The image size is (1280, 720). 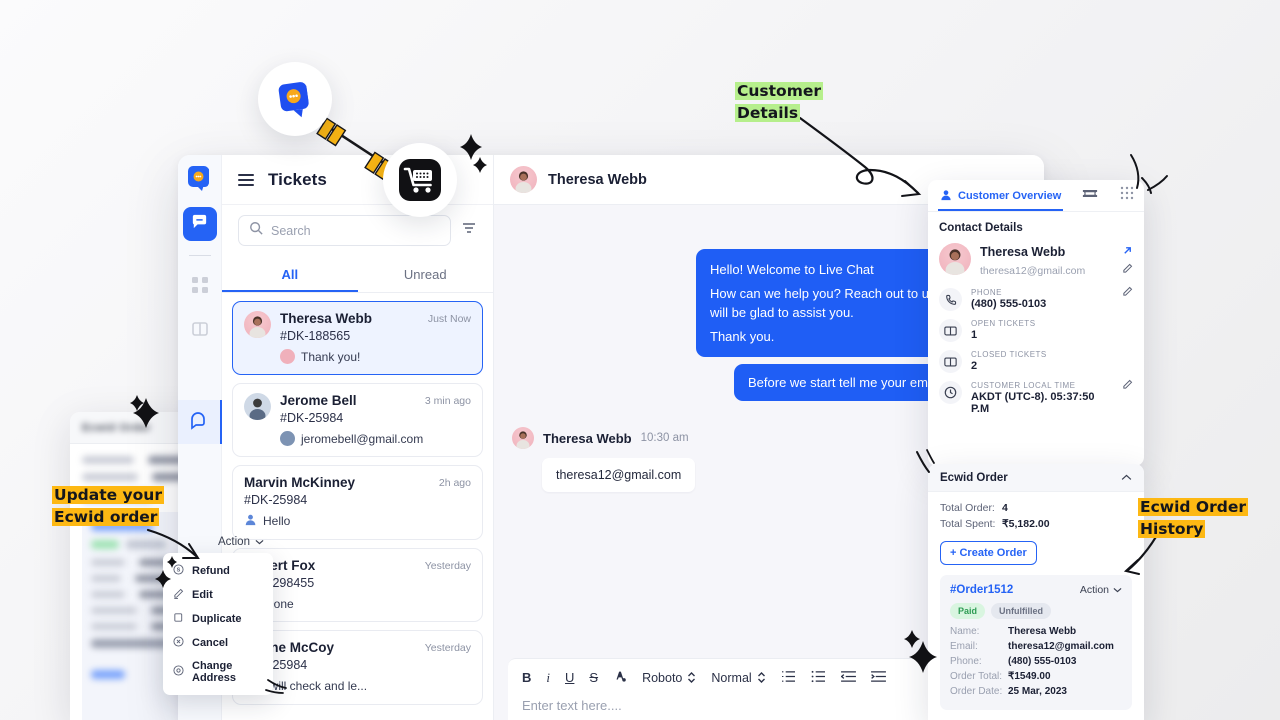 I want to click on order-id-link: #Order1512, so click(x=981, y=590).